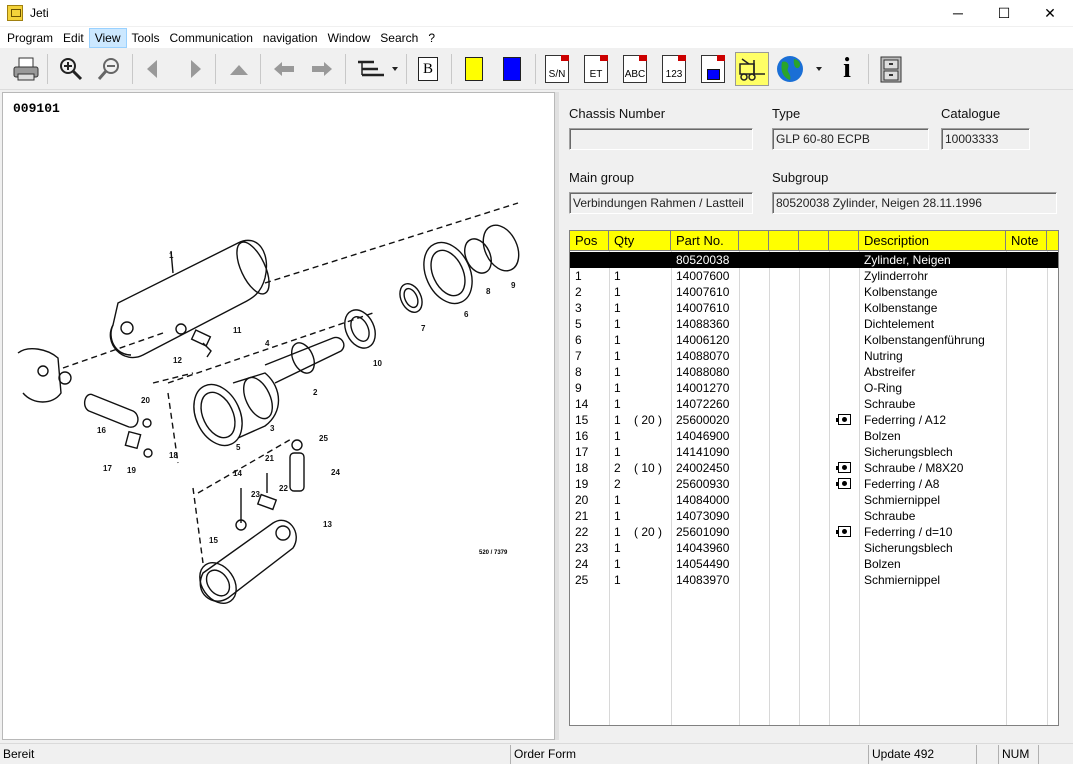  What do you see at coordinates (752, 69) in the screenshot?
I see `truck-button` at bounding box center [752, 69].